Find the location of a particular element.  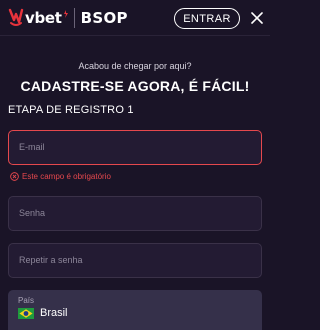

repeat-password-placeholder: Repetir a senha is located at coordinates (51, 260).